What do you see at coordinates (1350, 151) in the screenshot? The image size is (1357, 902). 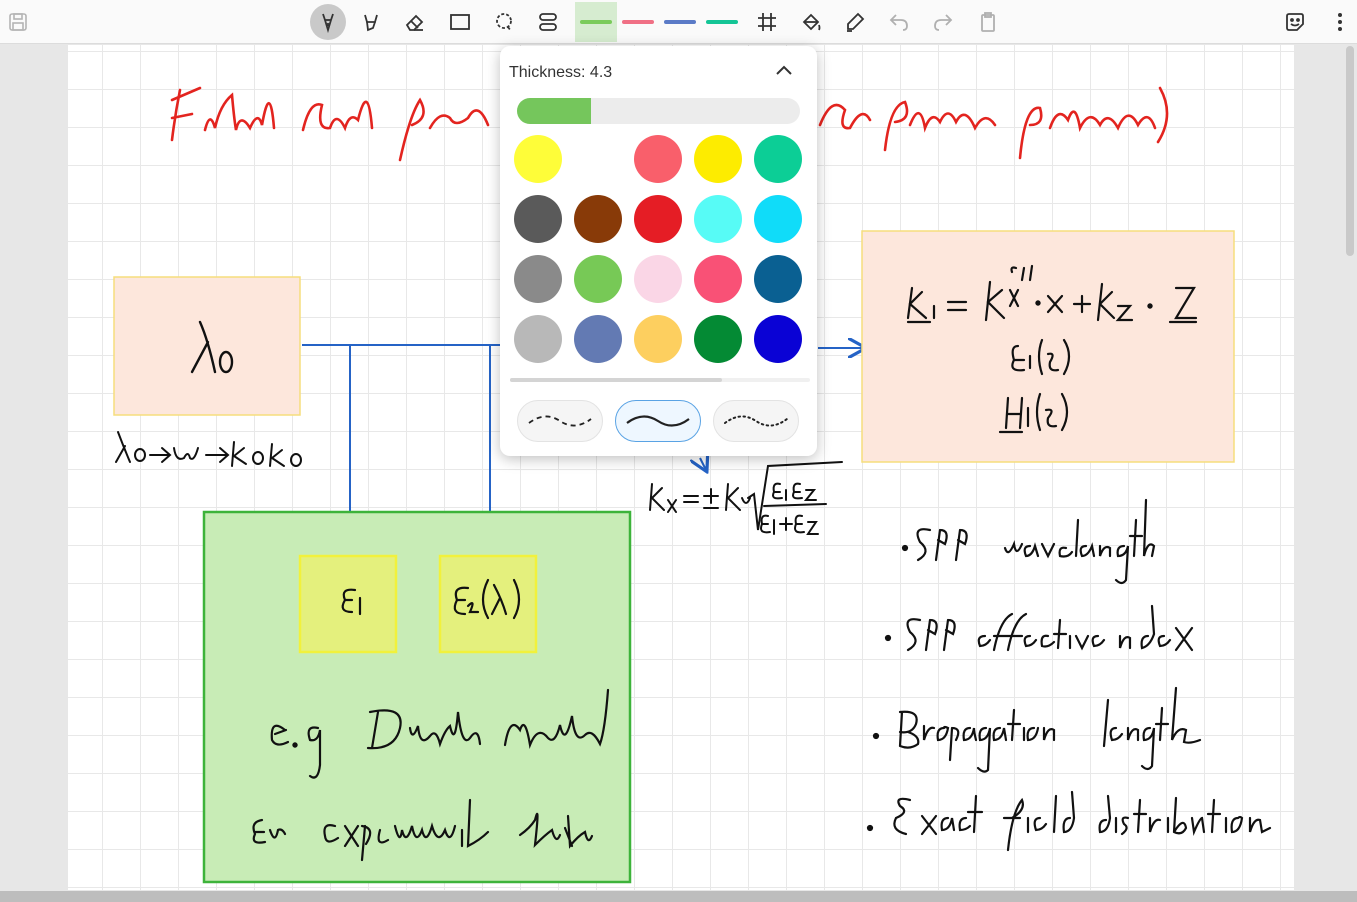 I see `vertical-scrollbar` at bounding box center [1350, 151].